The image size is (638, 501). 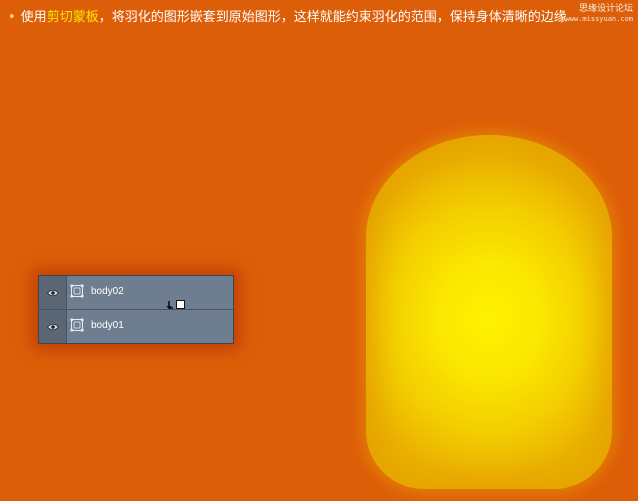 I want to click on layer-row-body02: body02, so click(x=136, y=293).